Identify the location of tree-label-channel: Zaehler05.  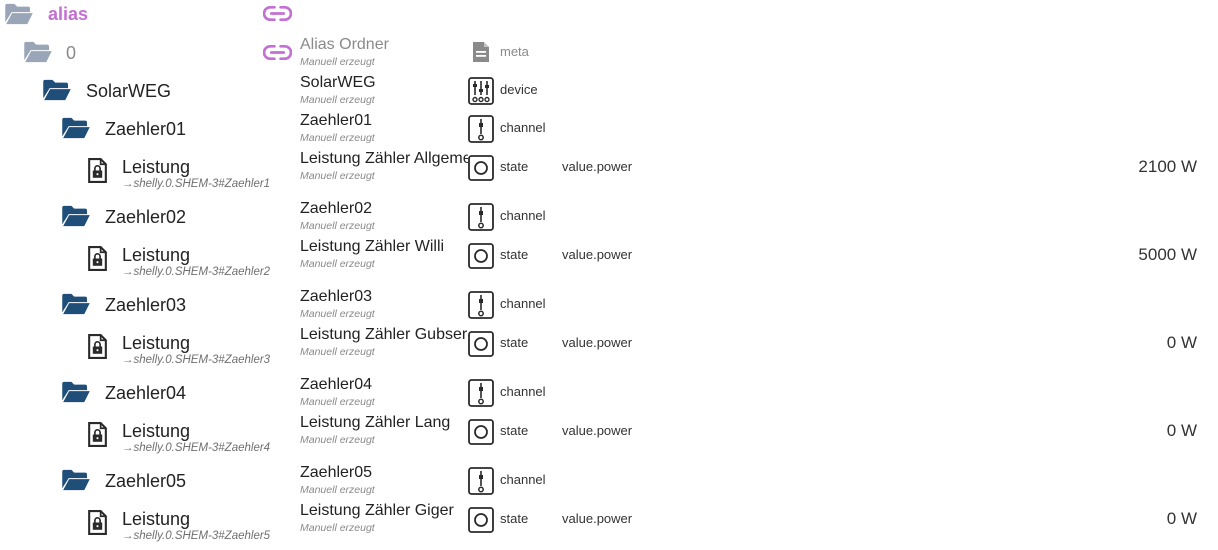
(146, 481).